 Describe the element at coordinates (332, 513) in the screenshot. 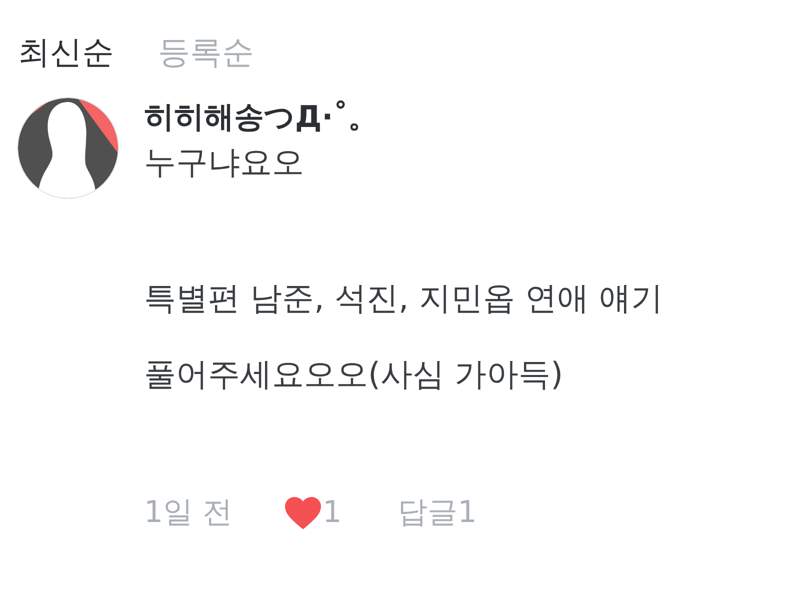

I see `like-count: 1` at that location.